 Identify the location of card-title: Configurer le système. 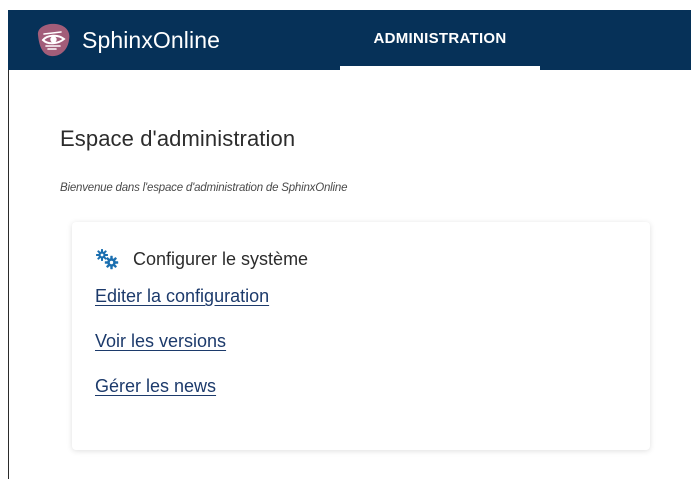
(221, 258).